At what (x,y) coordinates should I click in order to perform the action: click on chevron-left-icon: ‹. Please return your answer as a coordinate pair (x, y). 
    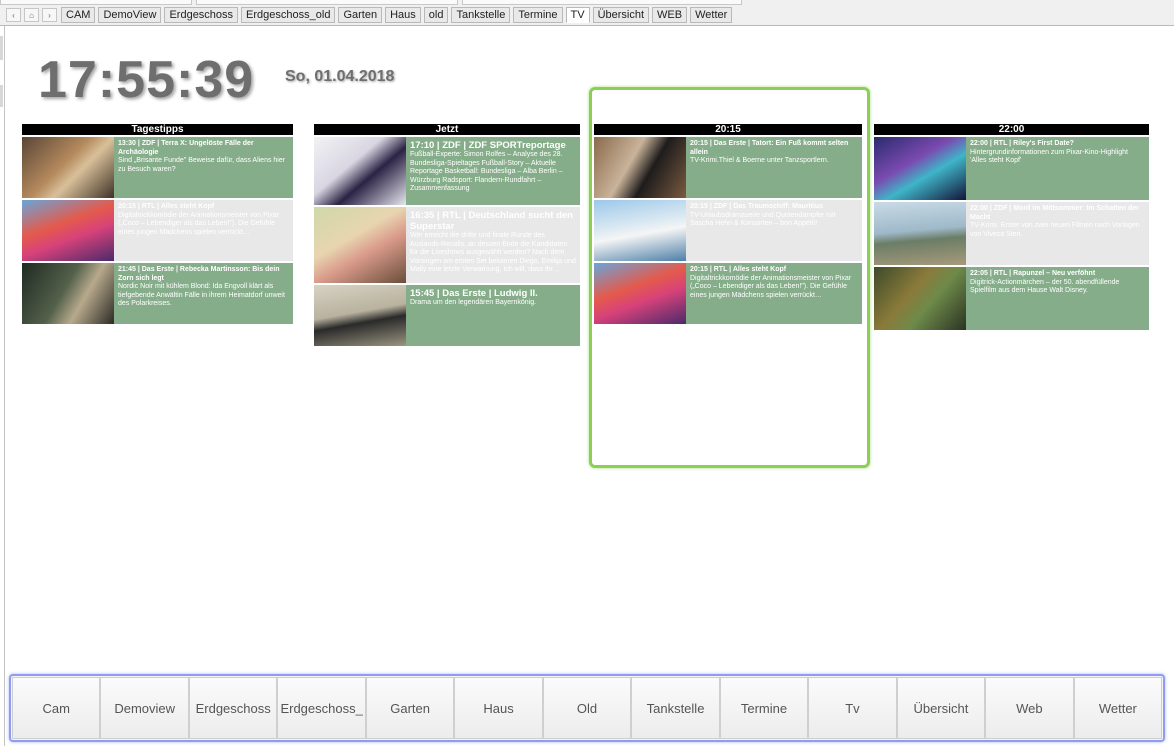
    Looking at the image, I should click on (13, 15).